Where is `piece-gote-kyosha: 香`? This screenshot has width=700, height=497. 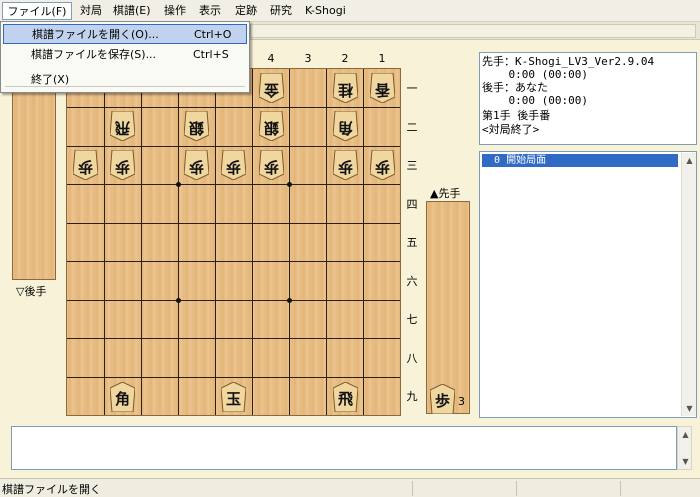 piece-gote-kyosha: 香 is located at coordinates (382, 88).